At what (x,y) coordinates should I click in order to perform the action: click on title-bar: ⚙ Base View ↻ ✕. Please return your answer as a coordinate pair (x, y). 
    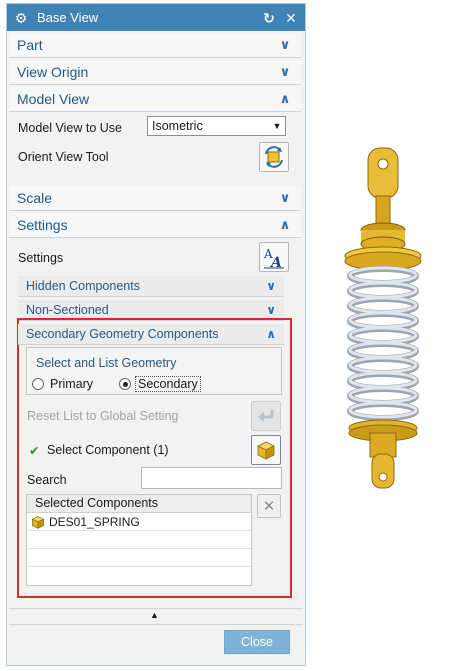
    Looking at the image, I should click on (156, 17).